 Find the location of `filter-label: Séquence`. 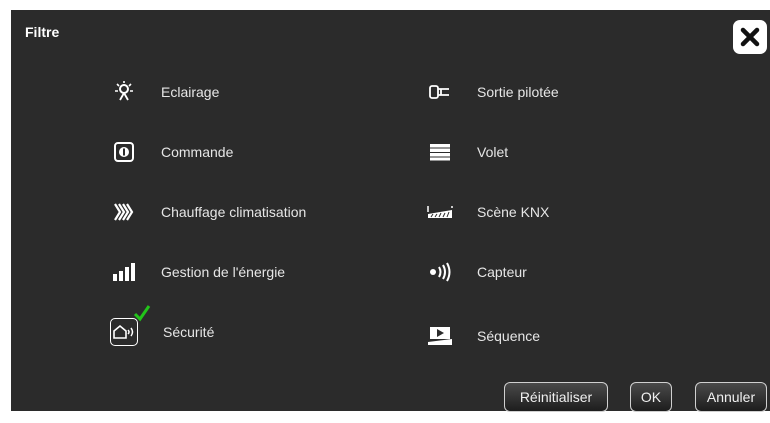

filter-label: Séquence is located at coordinates (509, 336).